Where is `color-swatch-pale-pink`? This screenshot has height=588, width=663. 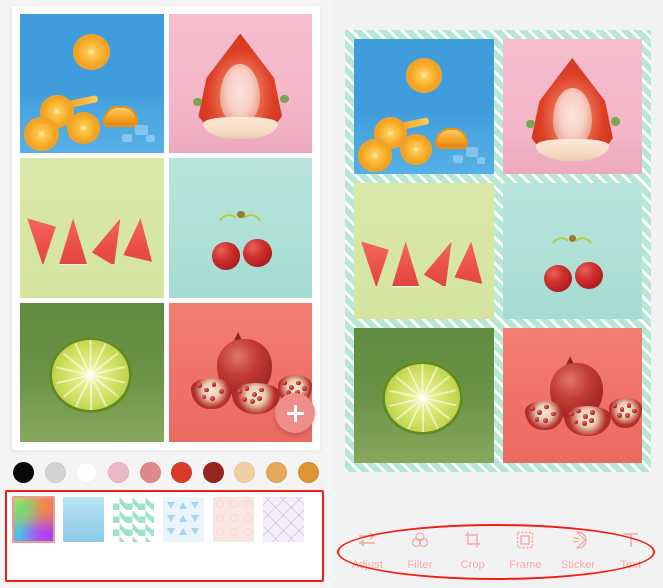
color-swatch-pale-pink is located at coordinates (119, 472).